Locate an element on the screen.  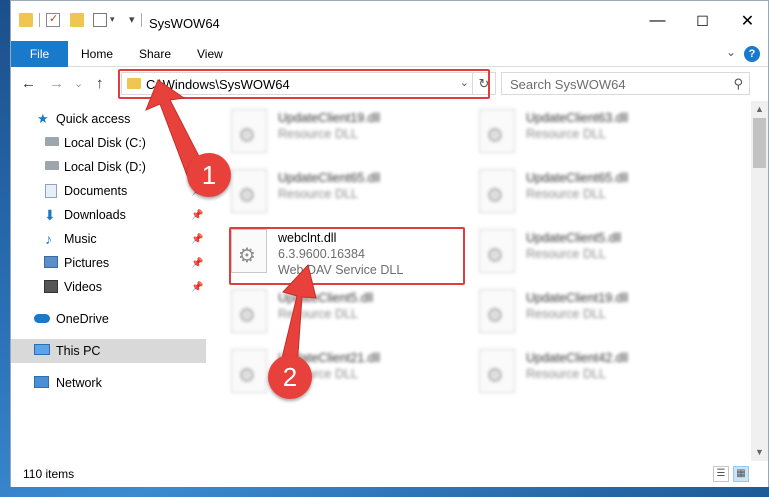
maximize-button: ☐ is located at coordinates (702, 21).